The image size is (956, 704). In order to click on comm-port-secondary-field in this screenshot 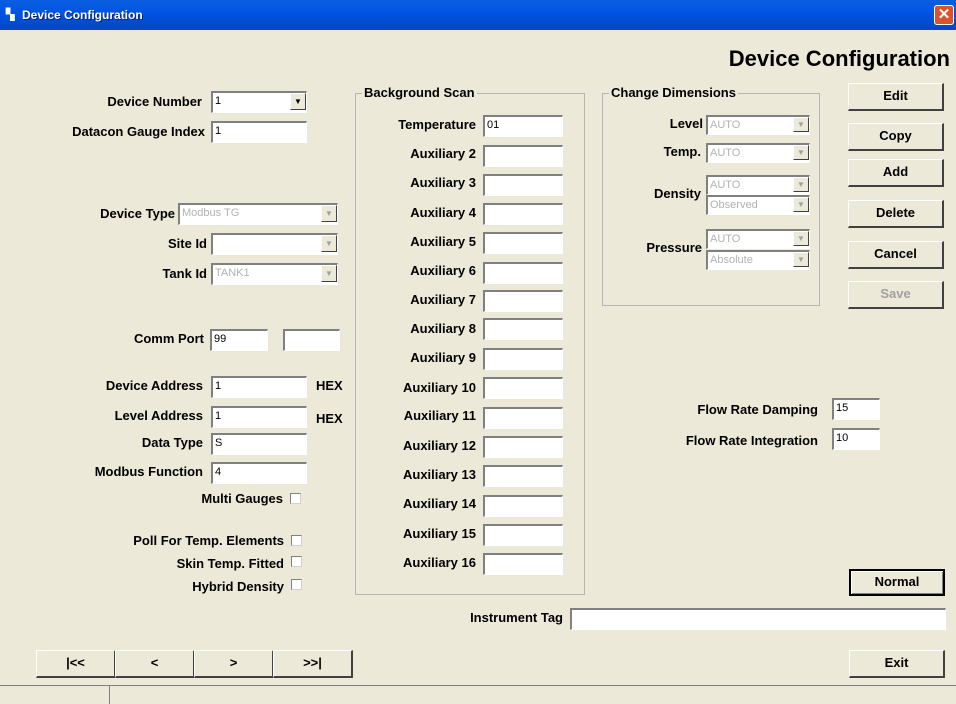, I will do `click(311, 340)`.